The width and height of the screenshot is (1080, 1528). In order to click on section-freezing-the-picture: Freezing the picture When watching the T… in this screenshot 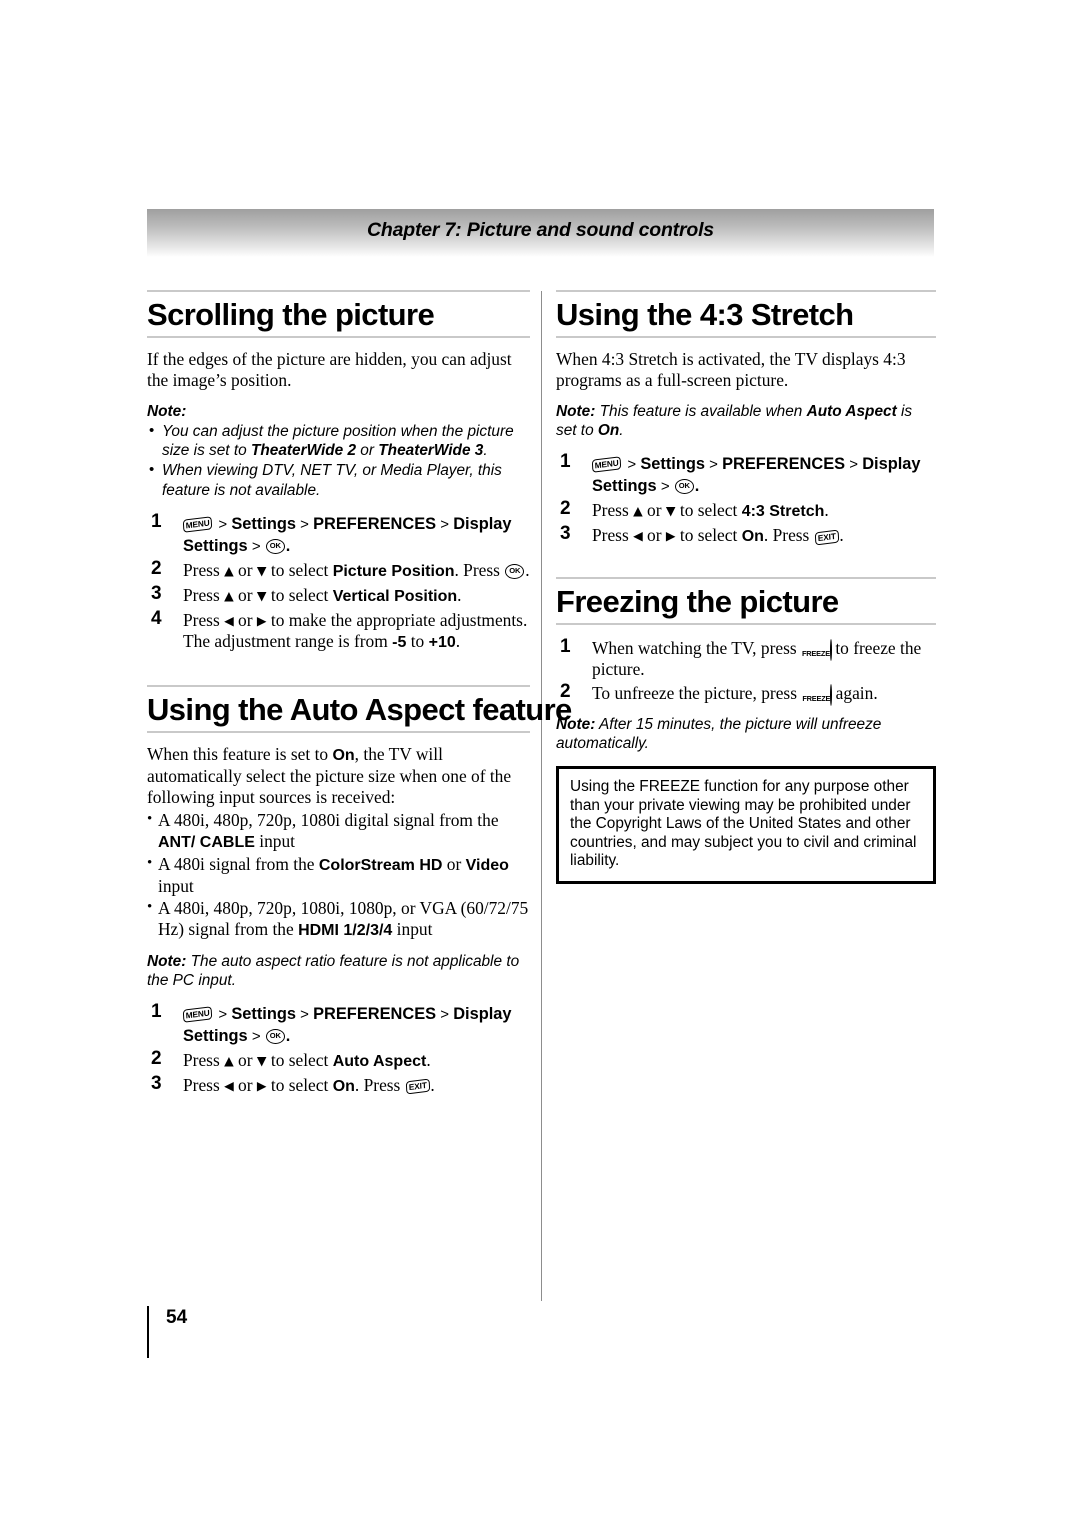, I will do `click(746, 730)`.